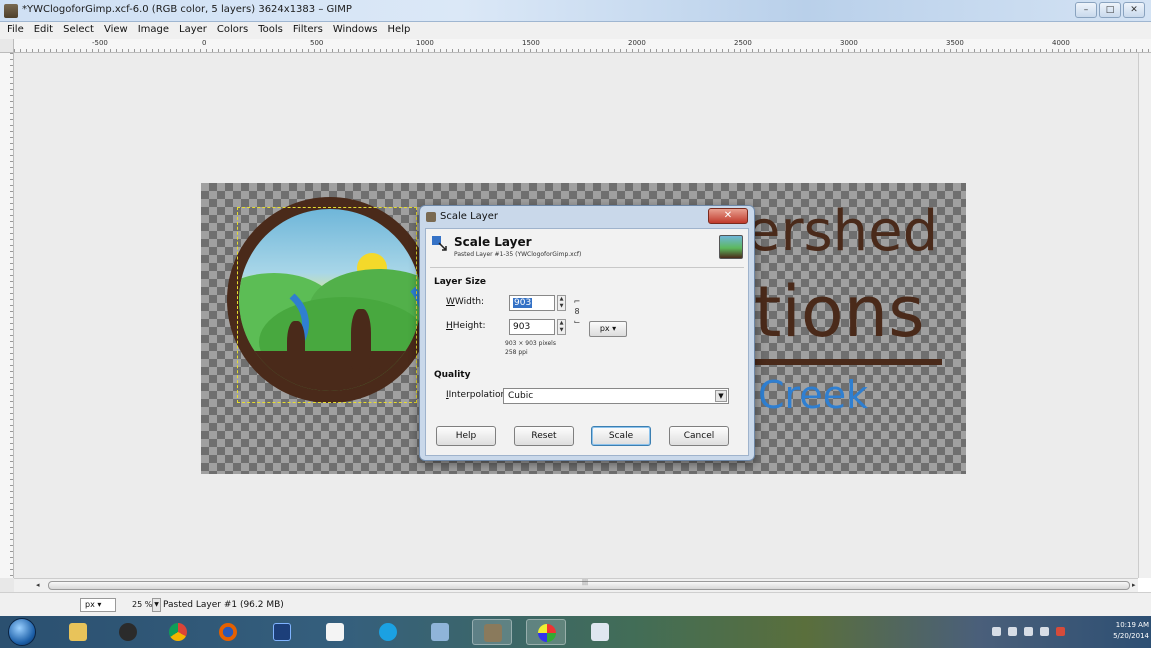 This screenshot has width=1151, height=648. Describe the element at coordinates (848, 362) in the screenshot. I see `logo-underline` at that location.